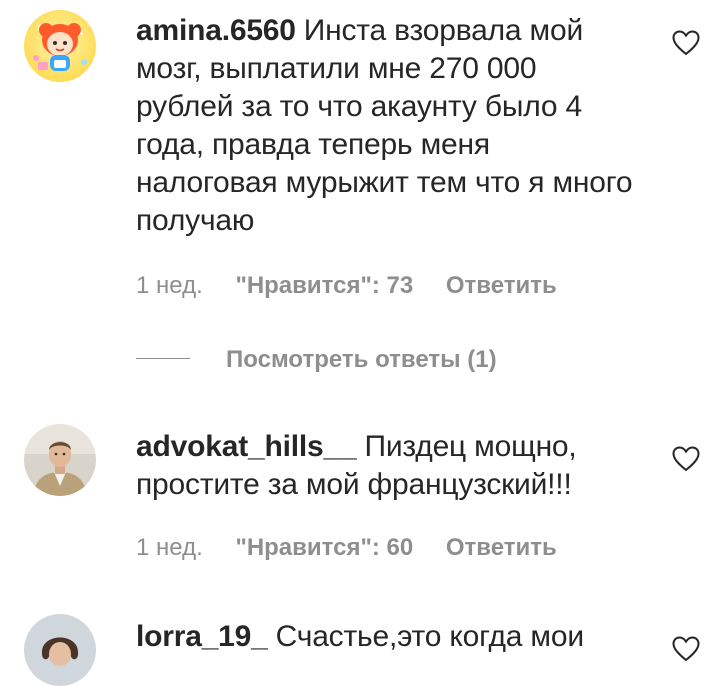  I want to click on comment-text-block: lorra_19_ Счастье,это когда мои, so click(386, 637).